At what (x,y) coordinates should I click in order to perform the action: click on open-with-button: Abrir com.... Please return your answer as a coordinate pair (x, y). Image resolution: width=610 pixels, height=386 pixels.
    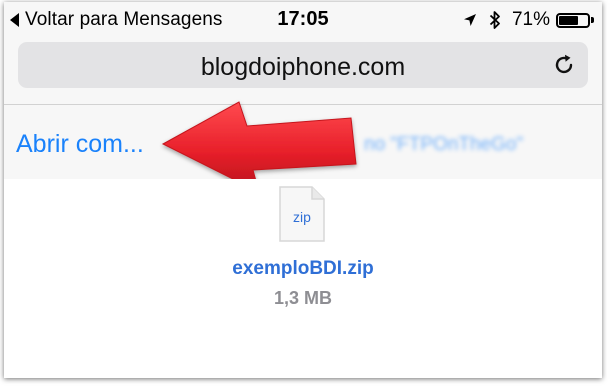
    Looking at the image, I should click on (80, 144).